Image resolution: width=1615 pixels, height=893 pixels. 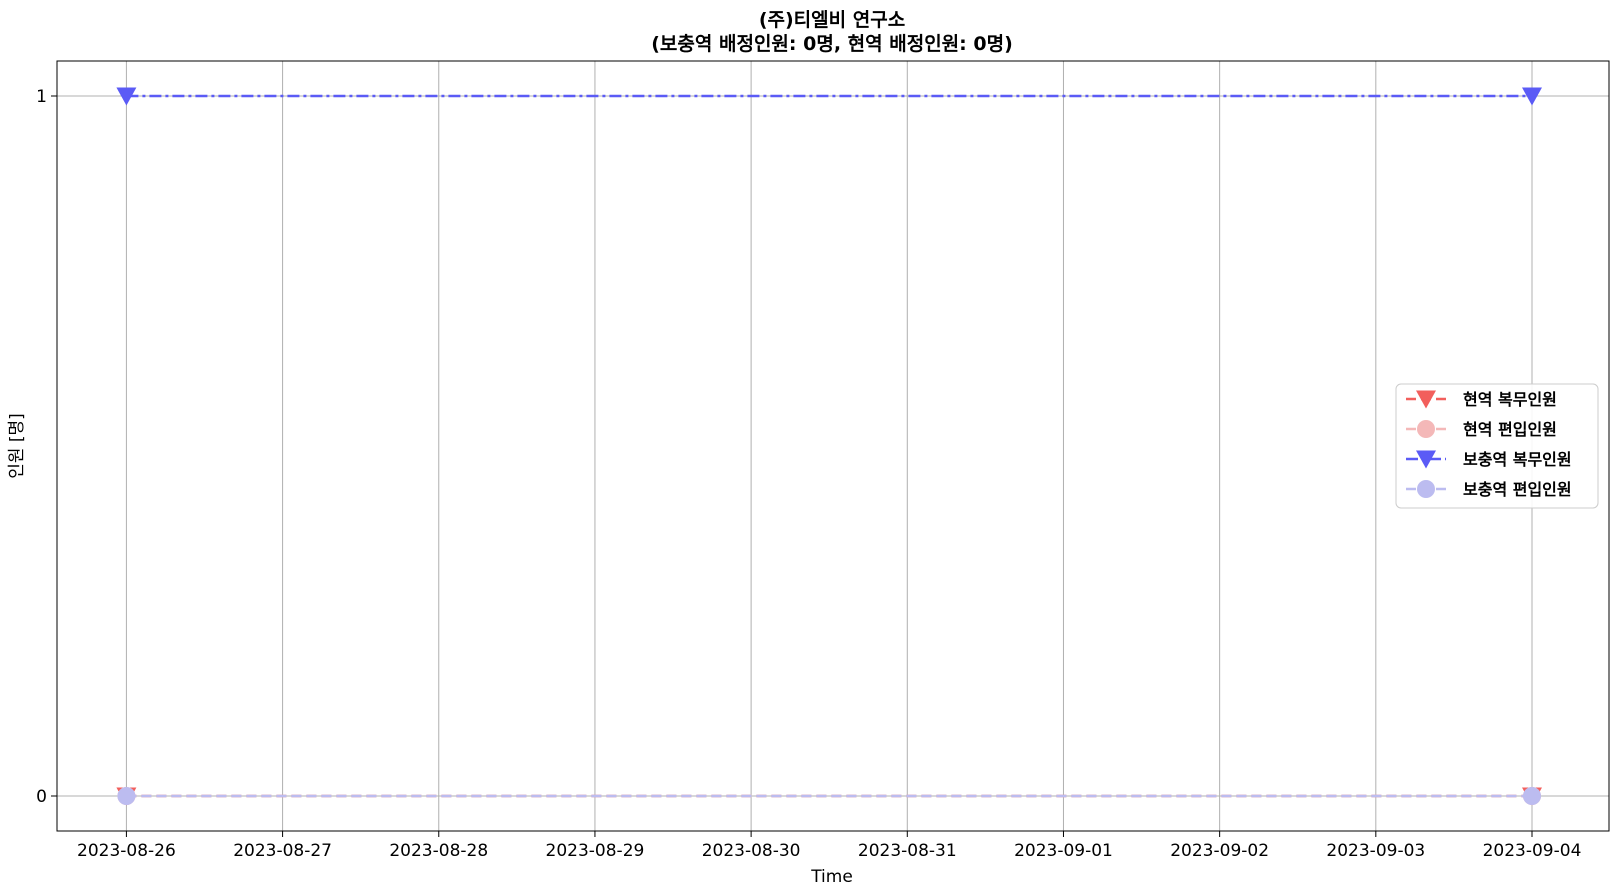 I want to click on x-tick-label: 2023-09-01, so click(x=1063, y=851).